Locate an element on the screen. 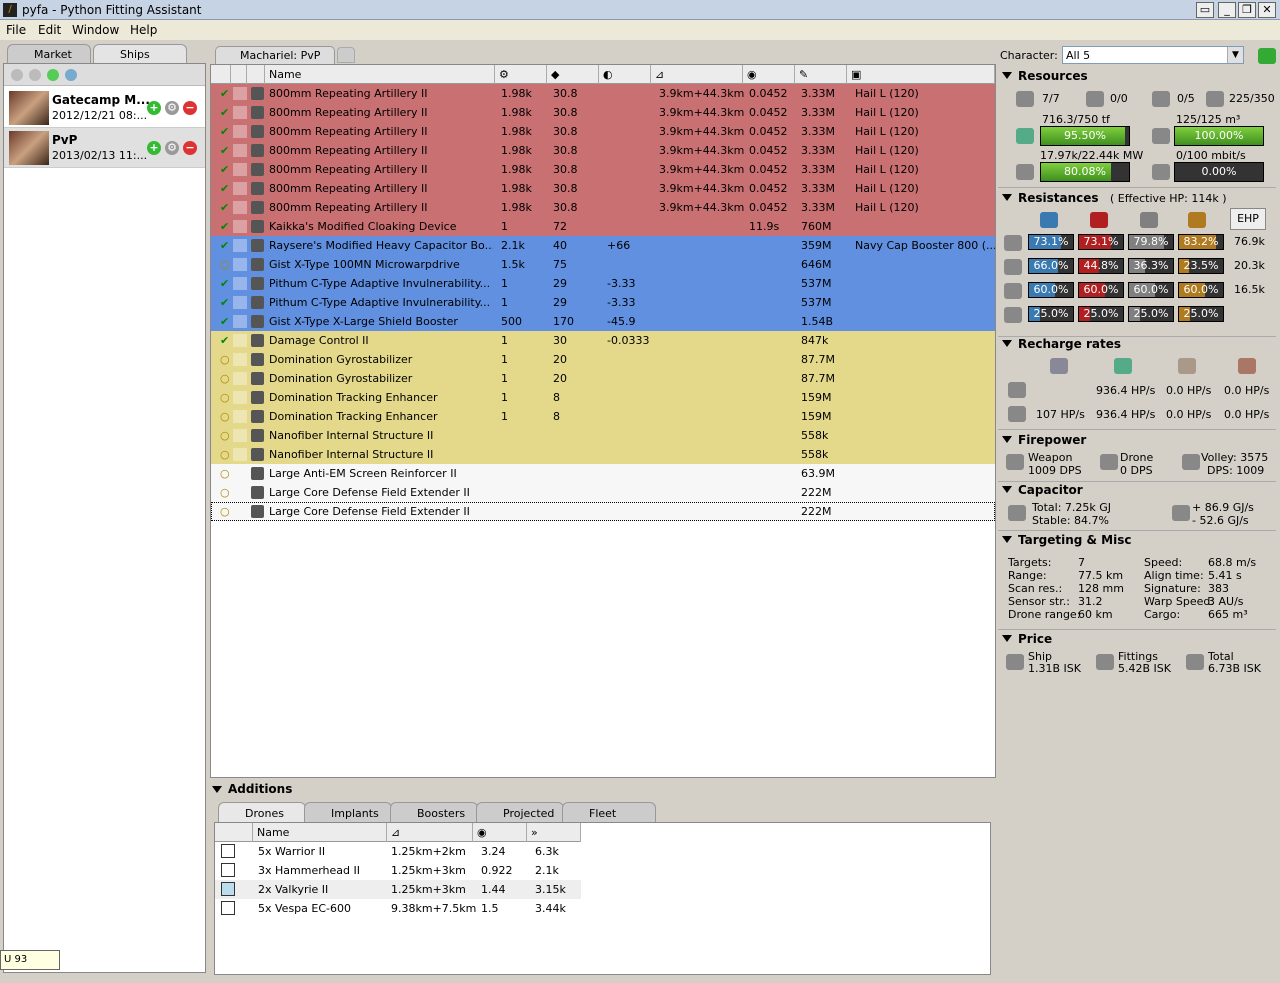 This screenshot has width=1280, height=983. maximize-button: ❐ is located at coordinates (1247, 10).